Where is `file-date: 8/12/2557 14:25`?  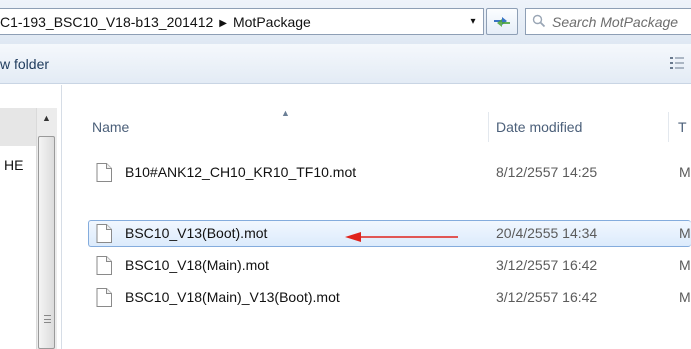 file-date: 8/12/2557 14:25 is located at coordinates (547, 172).